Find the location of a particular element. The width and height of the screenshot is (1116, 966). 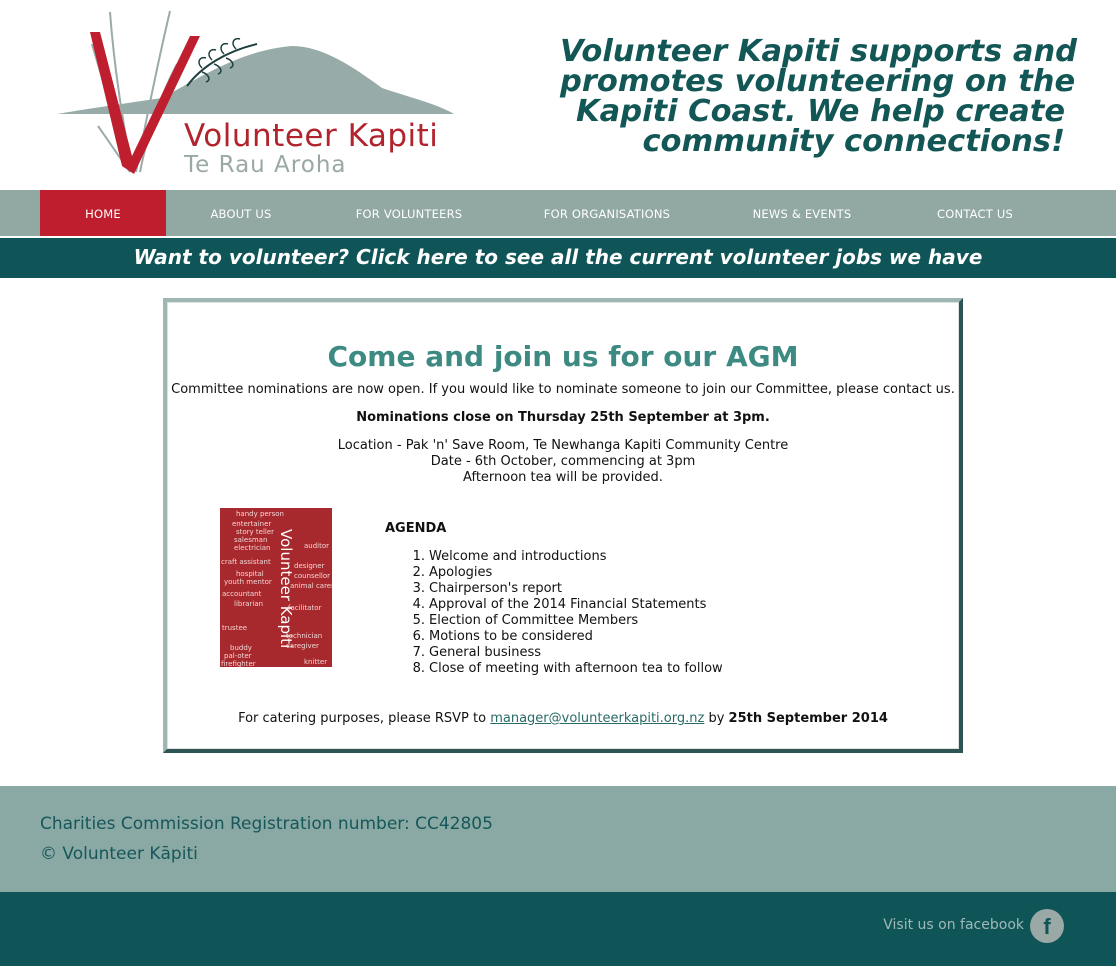

logo-subtitle: Te Rau Aroha is located at coordinates (265, 165).